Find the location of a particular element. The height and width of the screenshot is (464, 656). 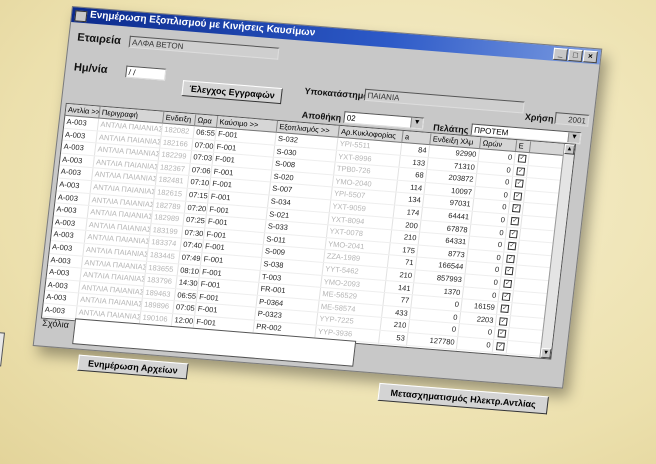

scroll-up-icon: ▲ is located at coordinates (569, 149).